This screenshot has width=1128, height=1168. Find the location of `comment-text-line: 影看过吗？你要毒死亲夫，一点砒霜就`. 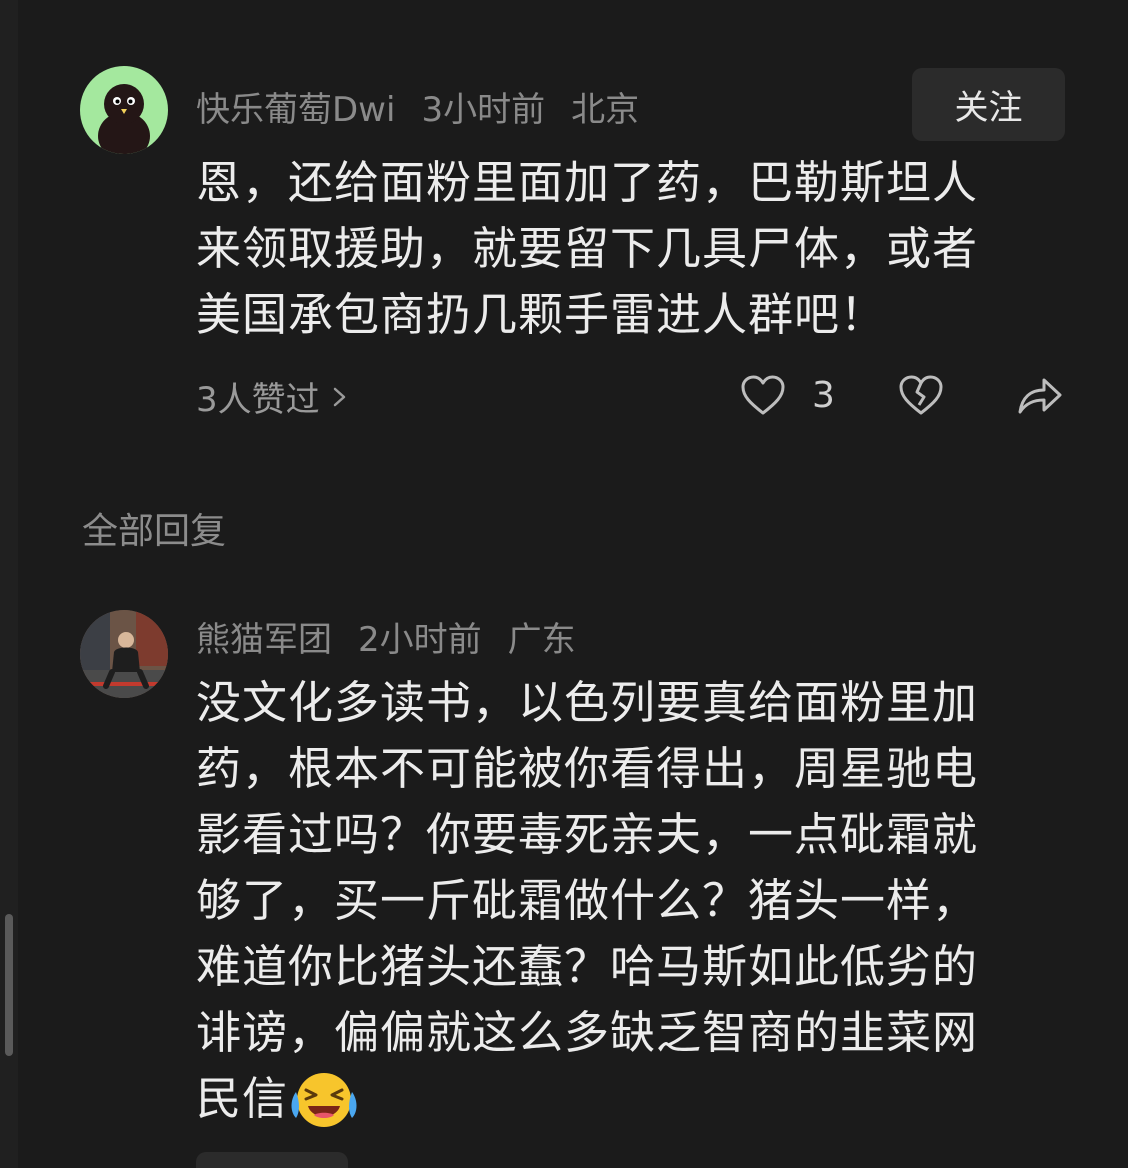

comment-text-line: 影看过吗？你要毒死亲夫，一点砒霜就 is located at coordinates (587, 834).